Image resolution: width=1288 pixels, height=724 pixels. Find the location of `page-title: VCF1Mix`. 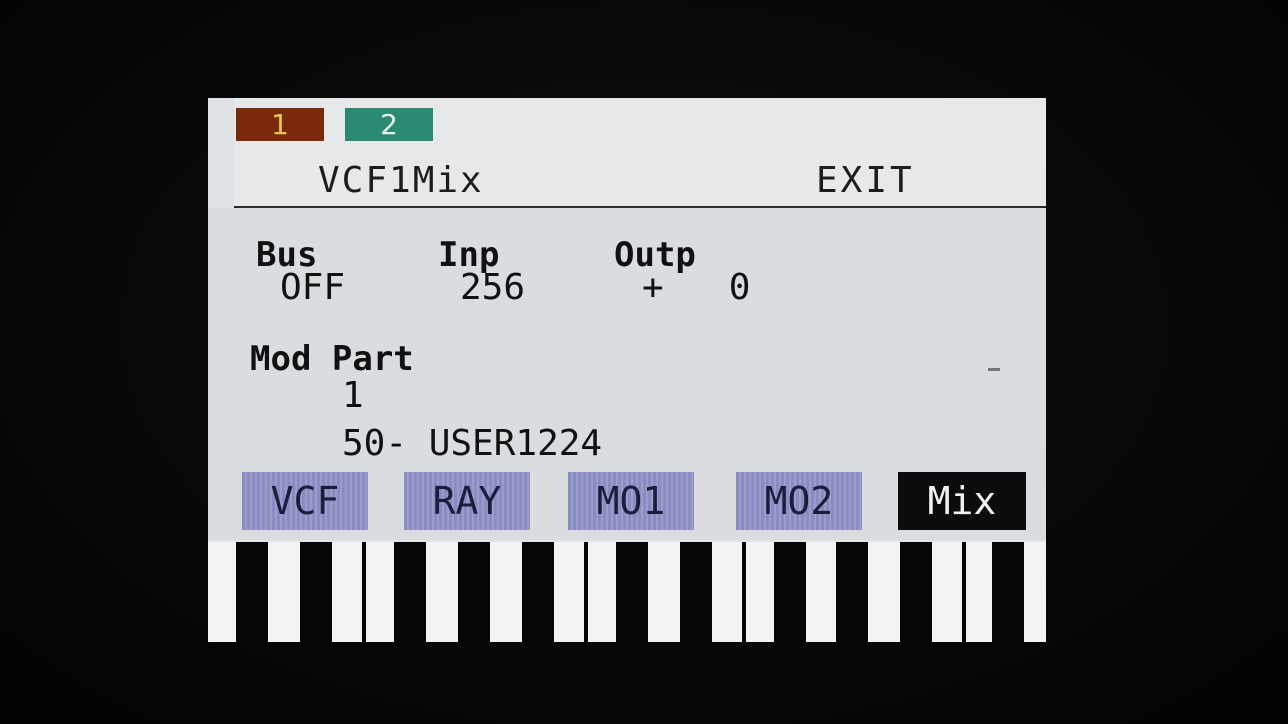

page-title: VCF1Mix is located at coordinates (401, 180).